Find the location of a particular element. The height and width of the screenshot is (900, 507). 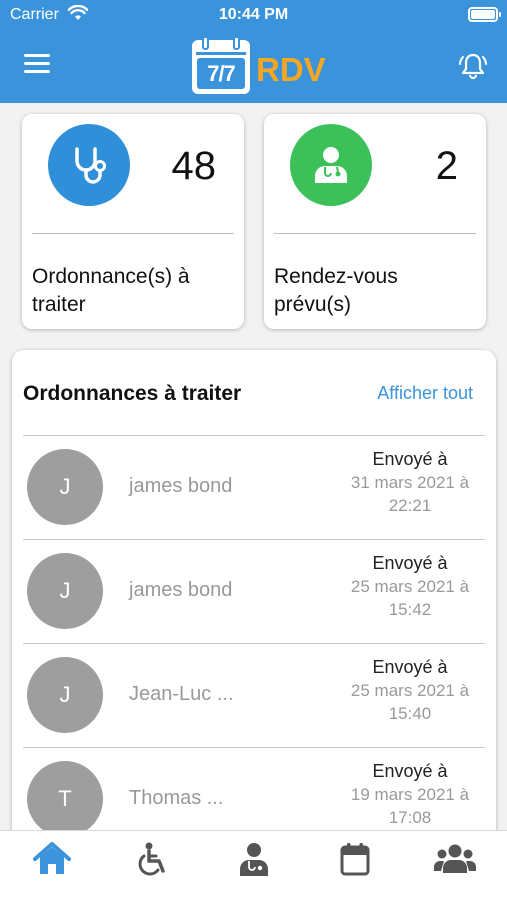

app-logo: 7/7 RDV is located at coordinates (258, 66).